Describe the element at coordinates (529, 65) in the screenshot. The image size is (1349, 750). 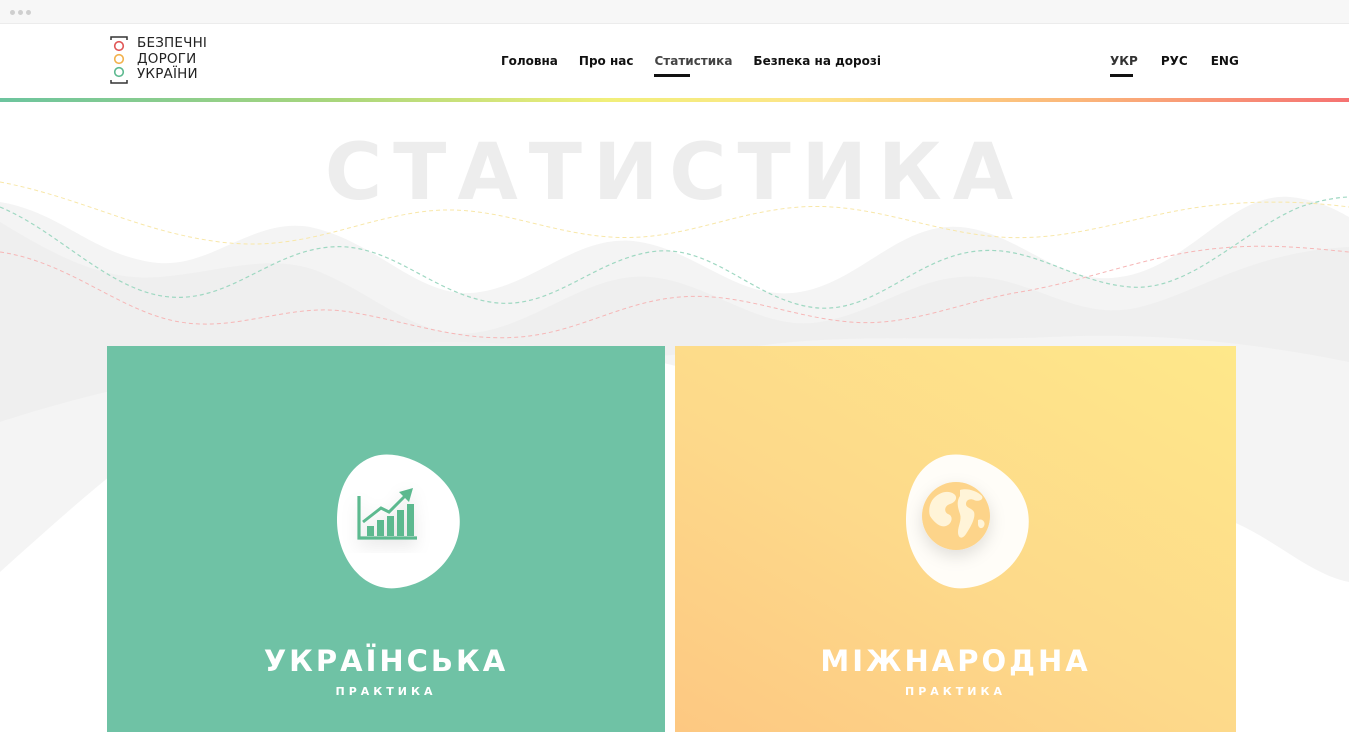
I see `nav-item-home: Головна` at that location.